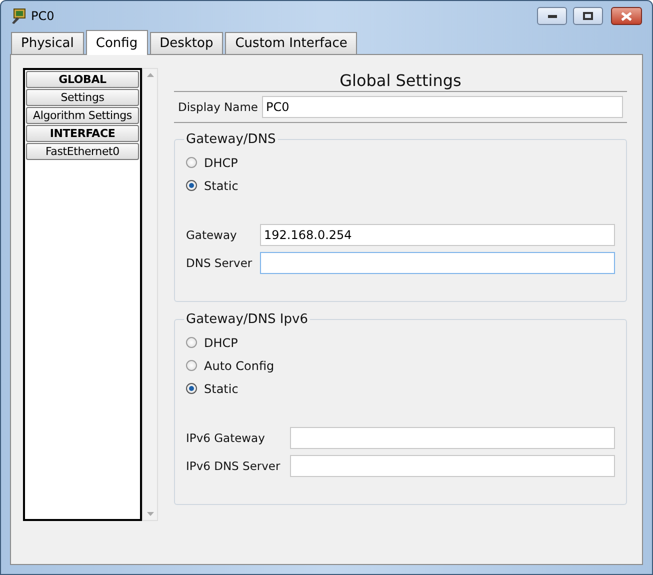 The width and height of the screenshot is (653, 575). Describe the element at coordinates (117, 42) in the screenshot. I see `tab: Config` at that location.